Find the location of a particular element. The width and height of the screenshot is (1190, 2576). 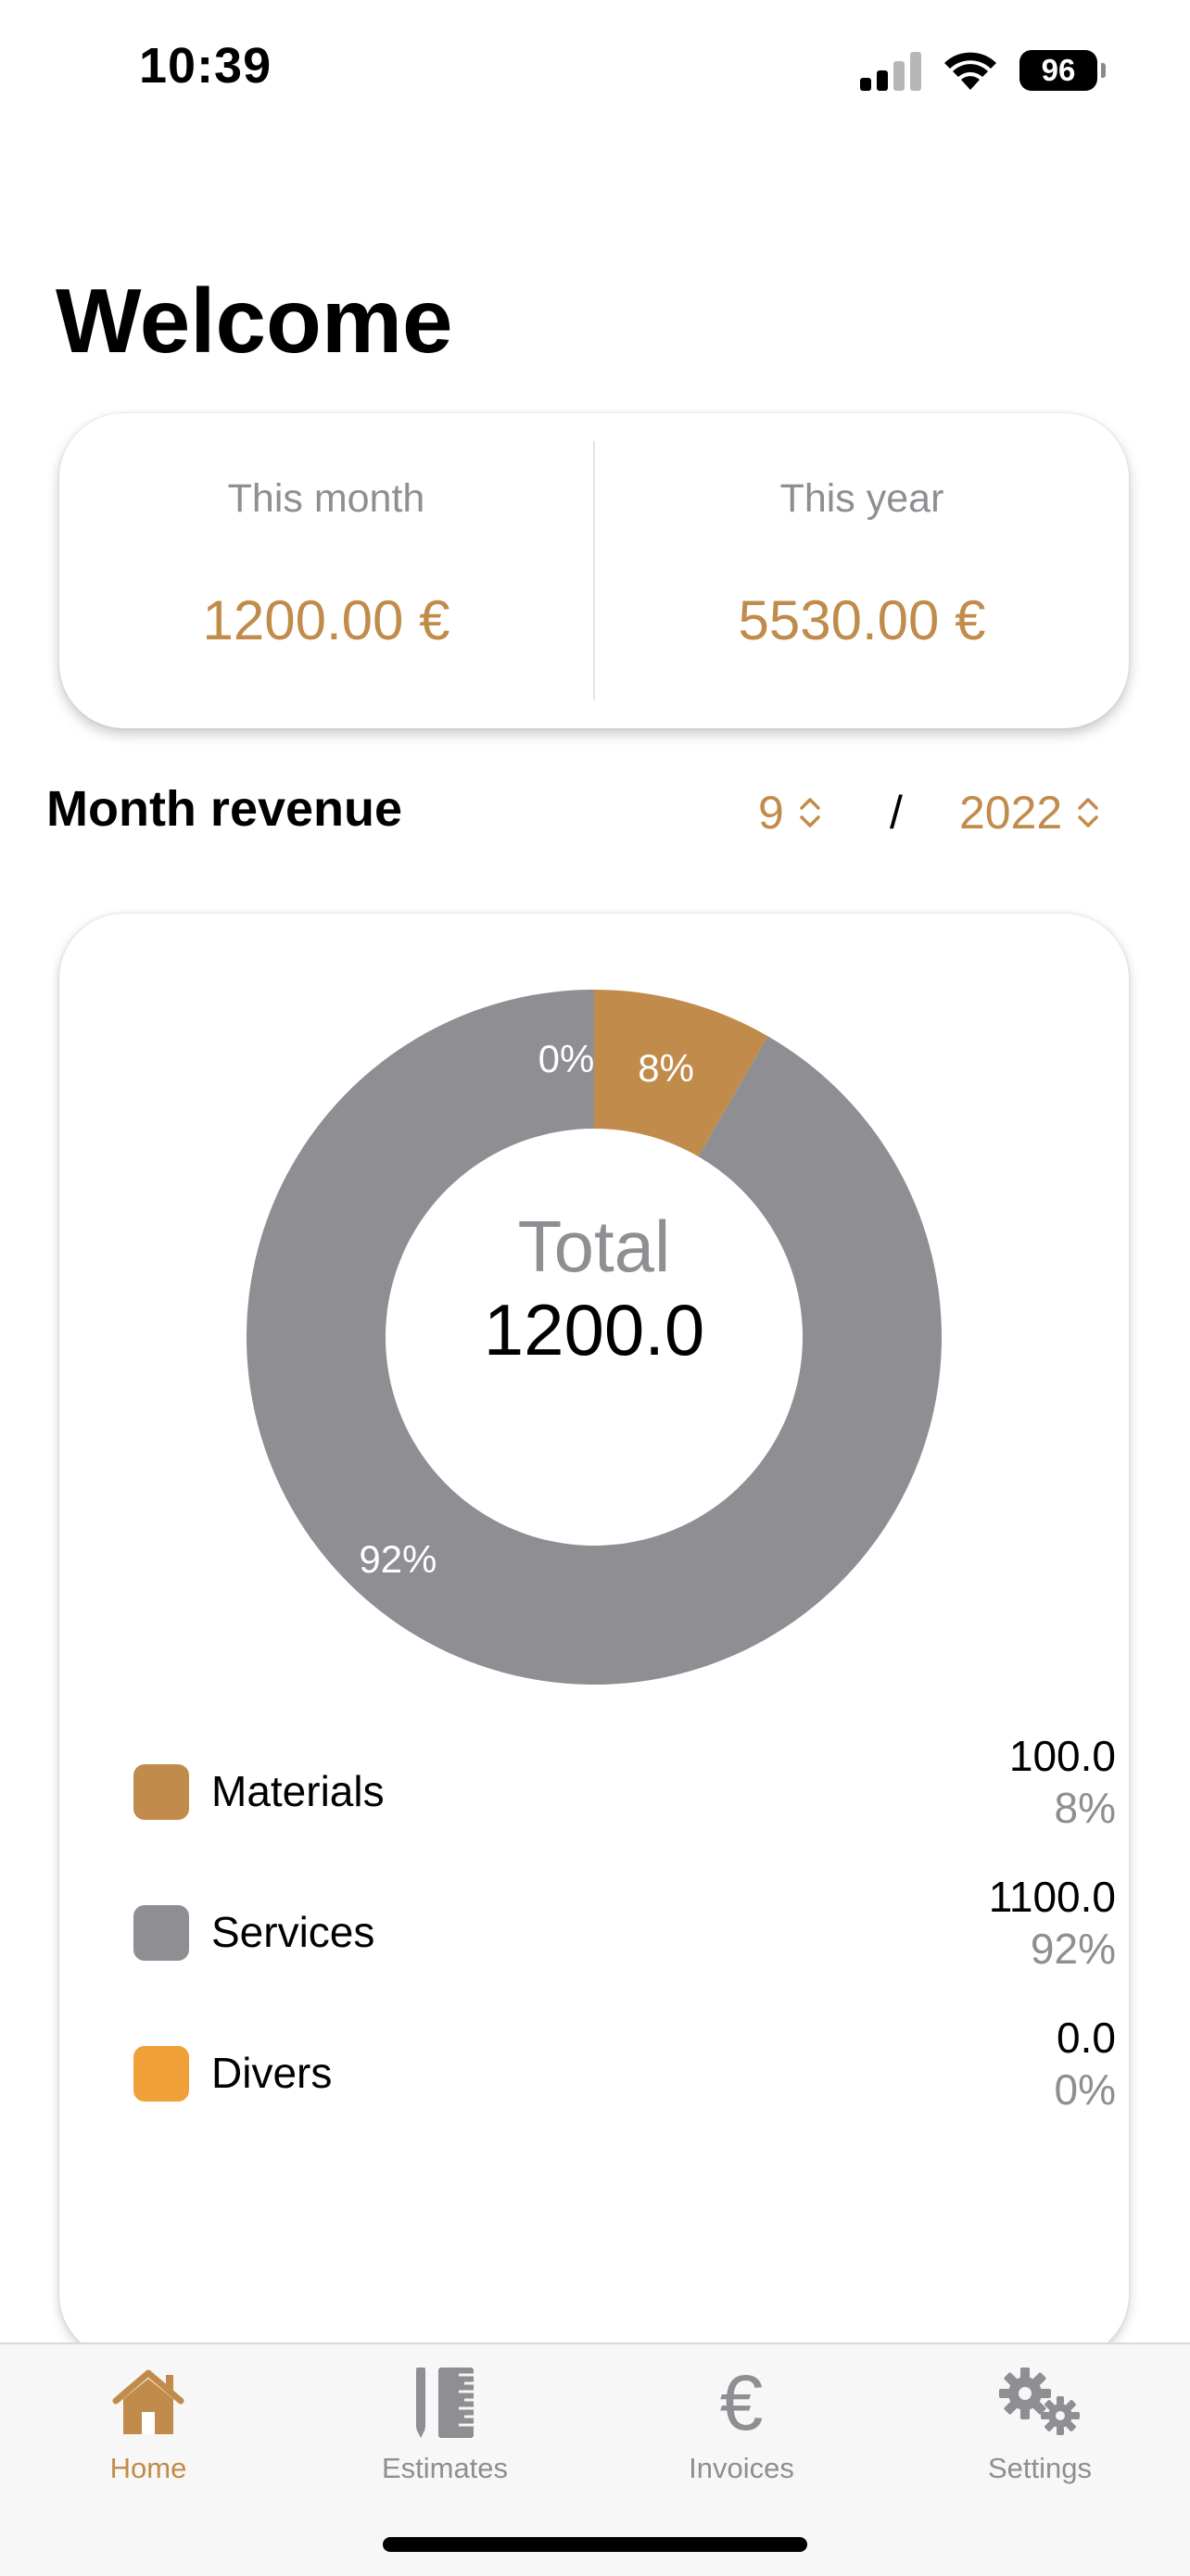

home-indicator is located at coordinates (595, 2545).